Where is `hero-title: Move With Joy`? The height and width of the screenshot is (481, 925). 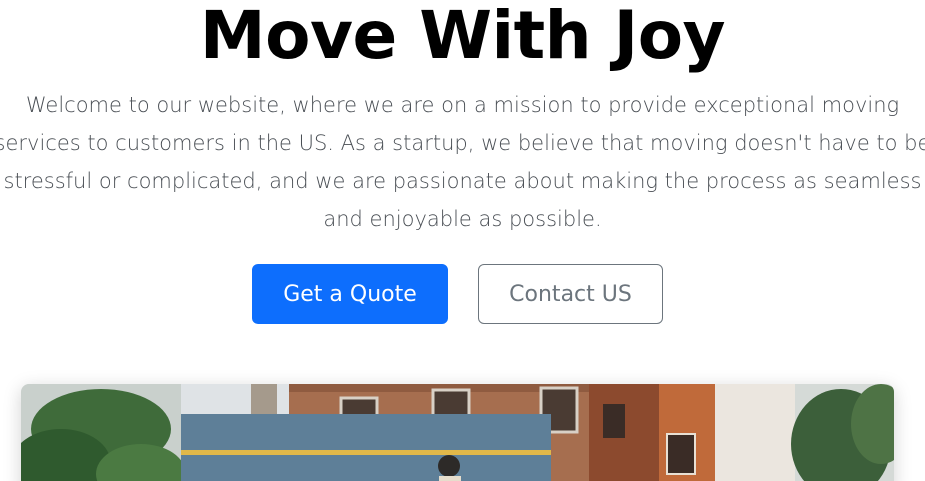
hero-title: Move With Joy is located at coordinates (462, 37).